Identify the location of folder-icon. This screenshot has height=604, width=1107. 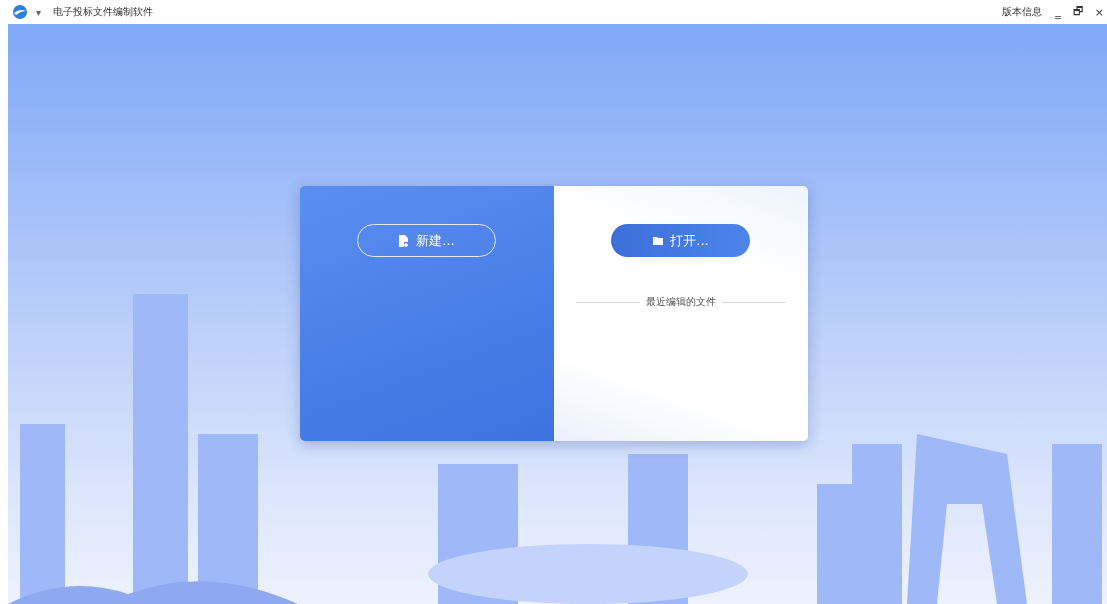
(658, 240).